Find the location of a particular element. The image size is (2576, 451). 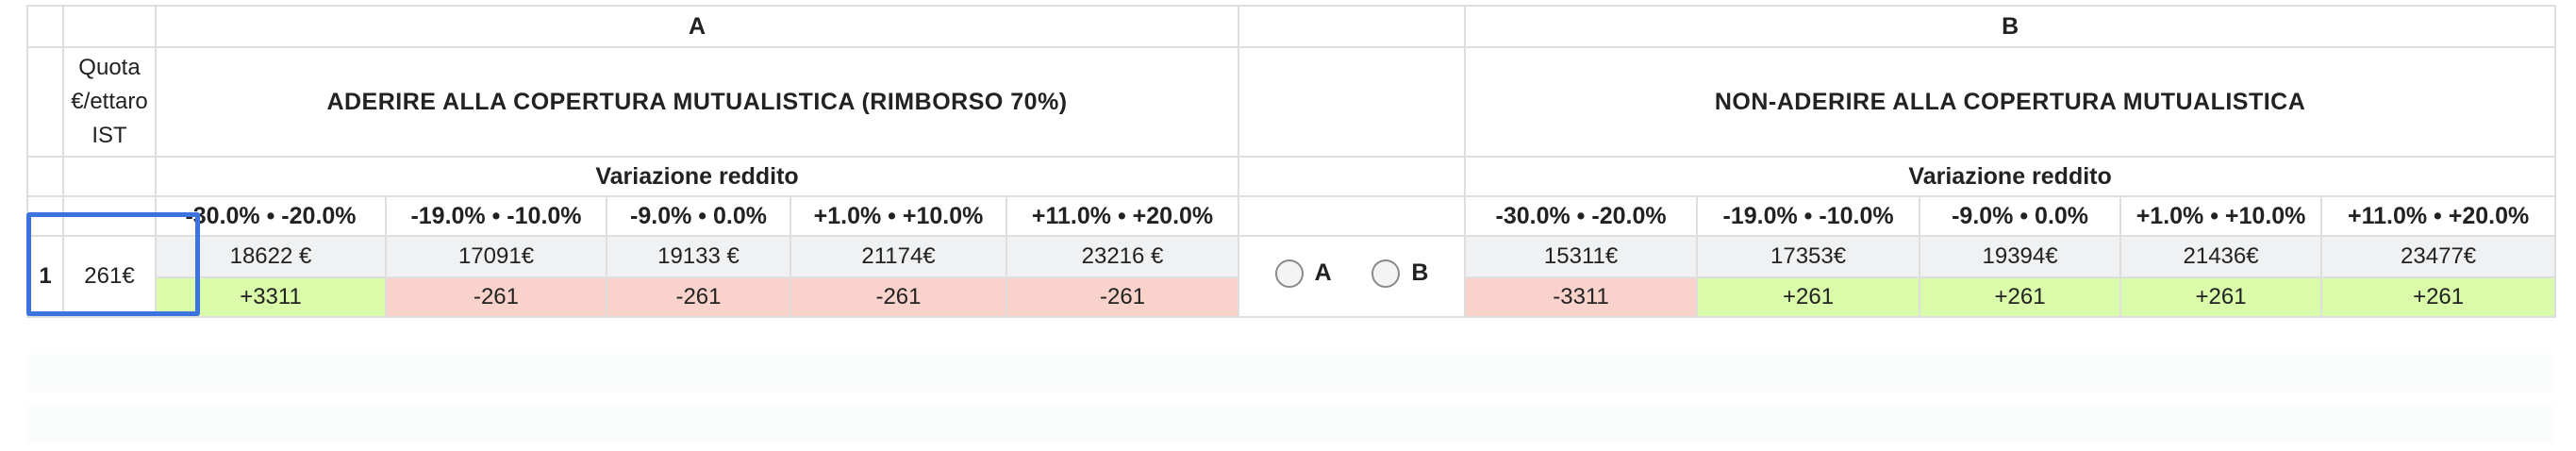

income-value-a: 21174€ is located at coordinates (898, 256).